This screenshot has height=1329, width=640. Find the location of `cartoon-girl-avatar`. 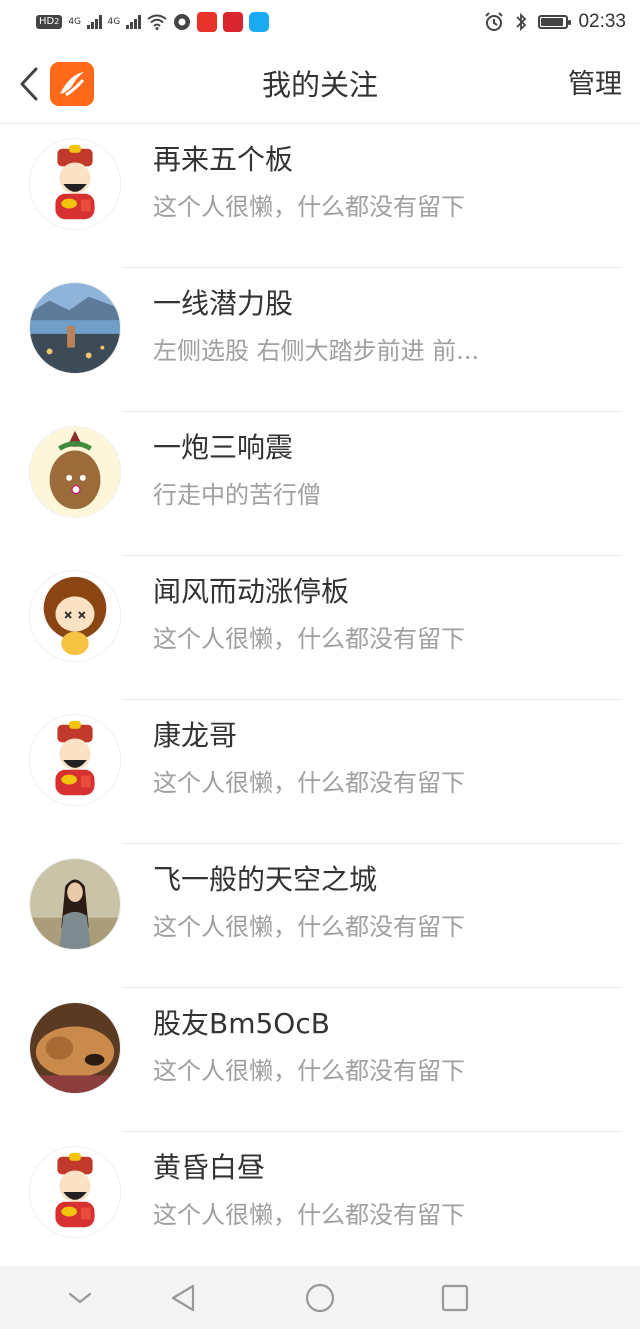

cartoon-girl-avatar is located at coordinates (75, 616).